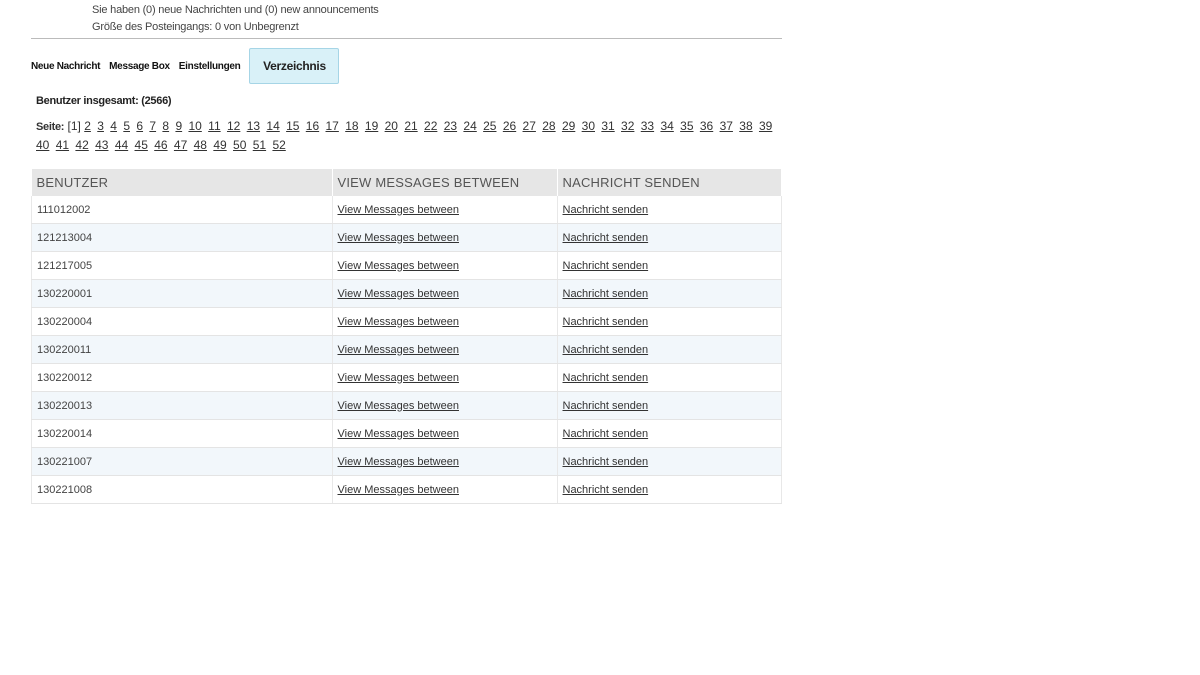  Describe the element at coordinates (62, 145) in the screenshot. I see `page-link: 41` at that location.